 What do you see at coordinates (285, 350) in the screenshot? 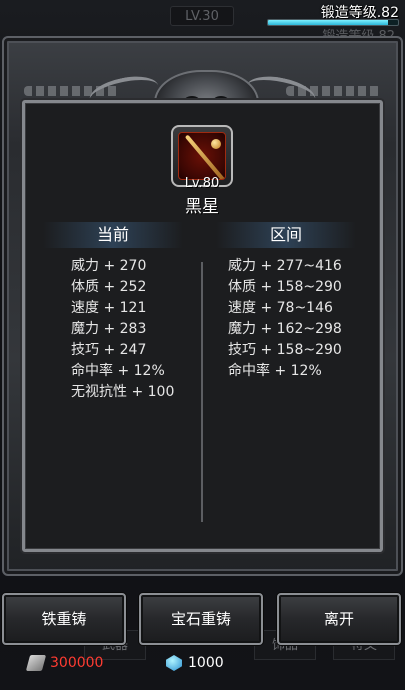
I see `range-stat-skill: 技巧 + 158~290` at bounding box center [285, 350].